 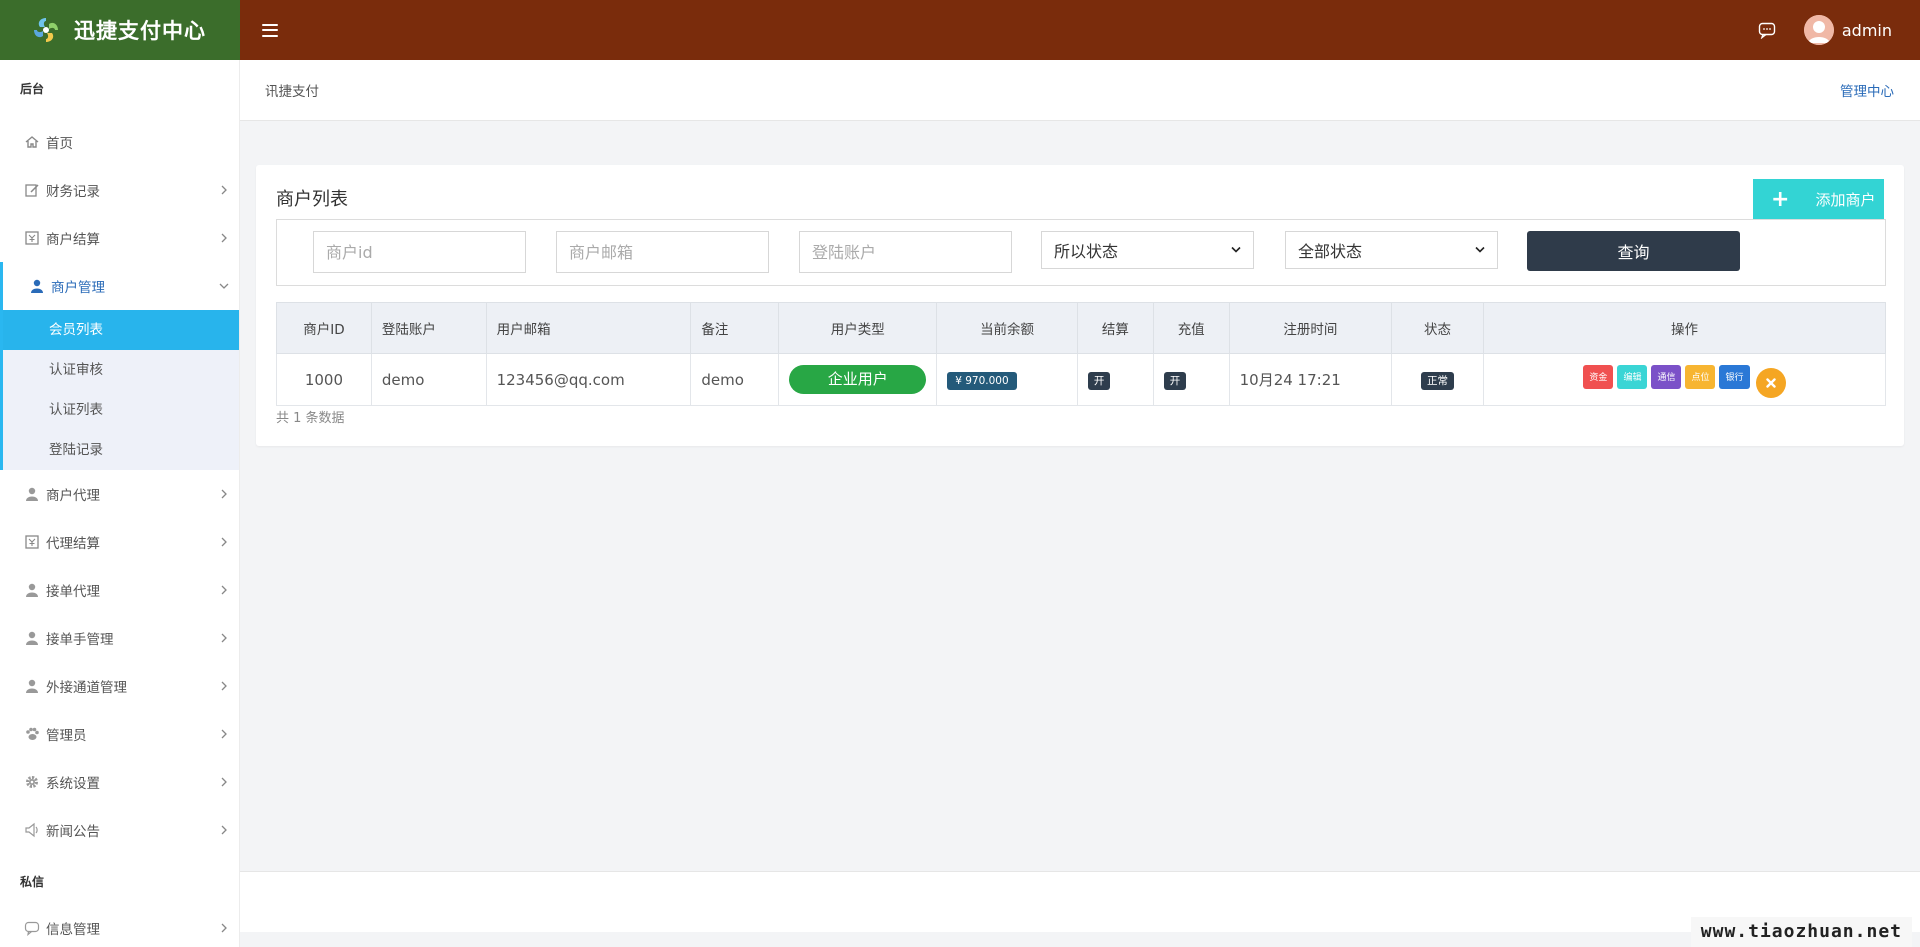 I want to click on sidebar-section-main: 后台, so click(x=32, y=89).